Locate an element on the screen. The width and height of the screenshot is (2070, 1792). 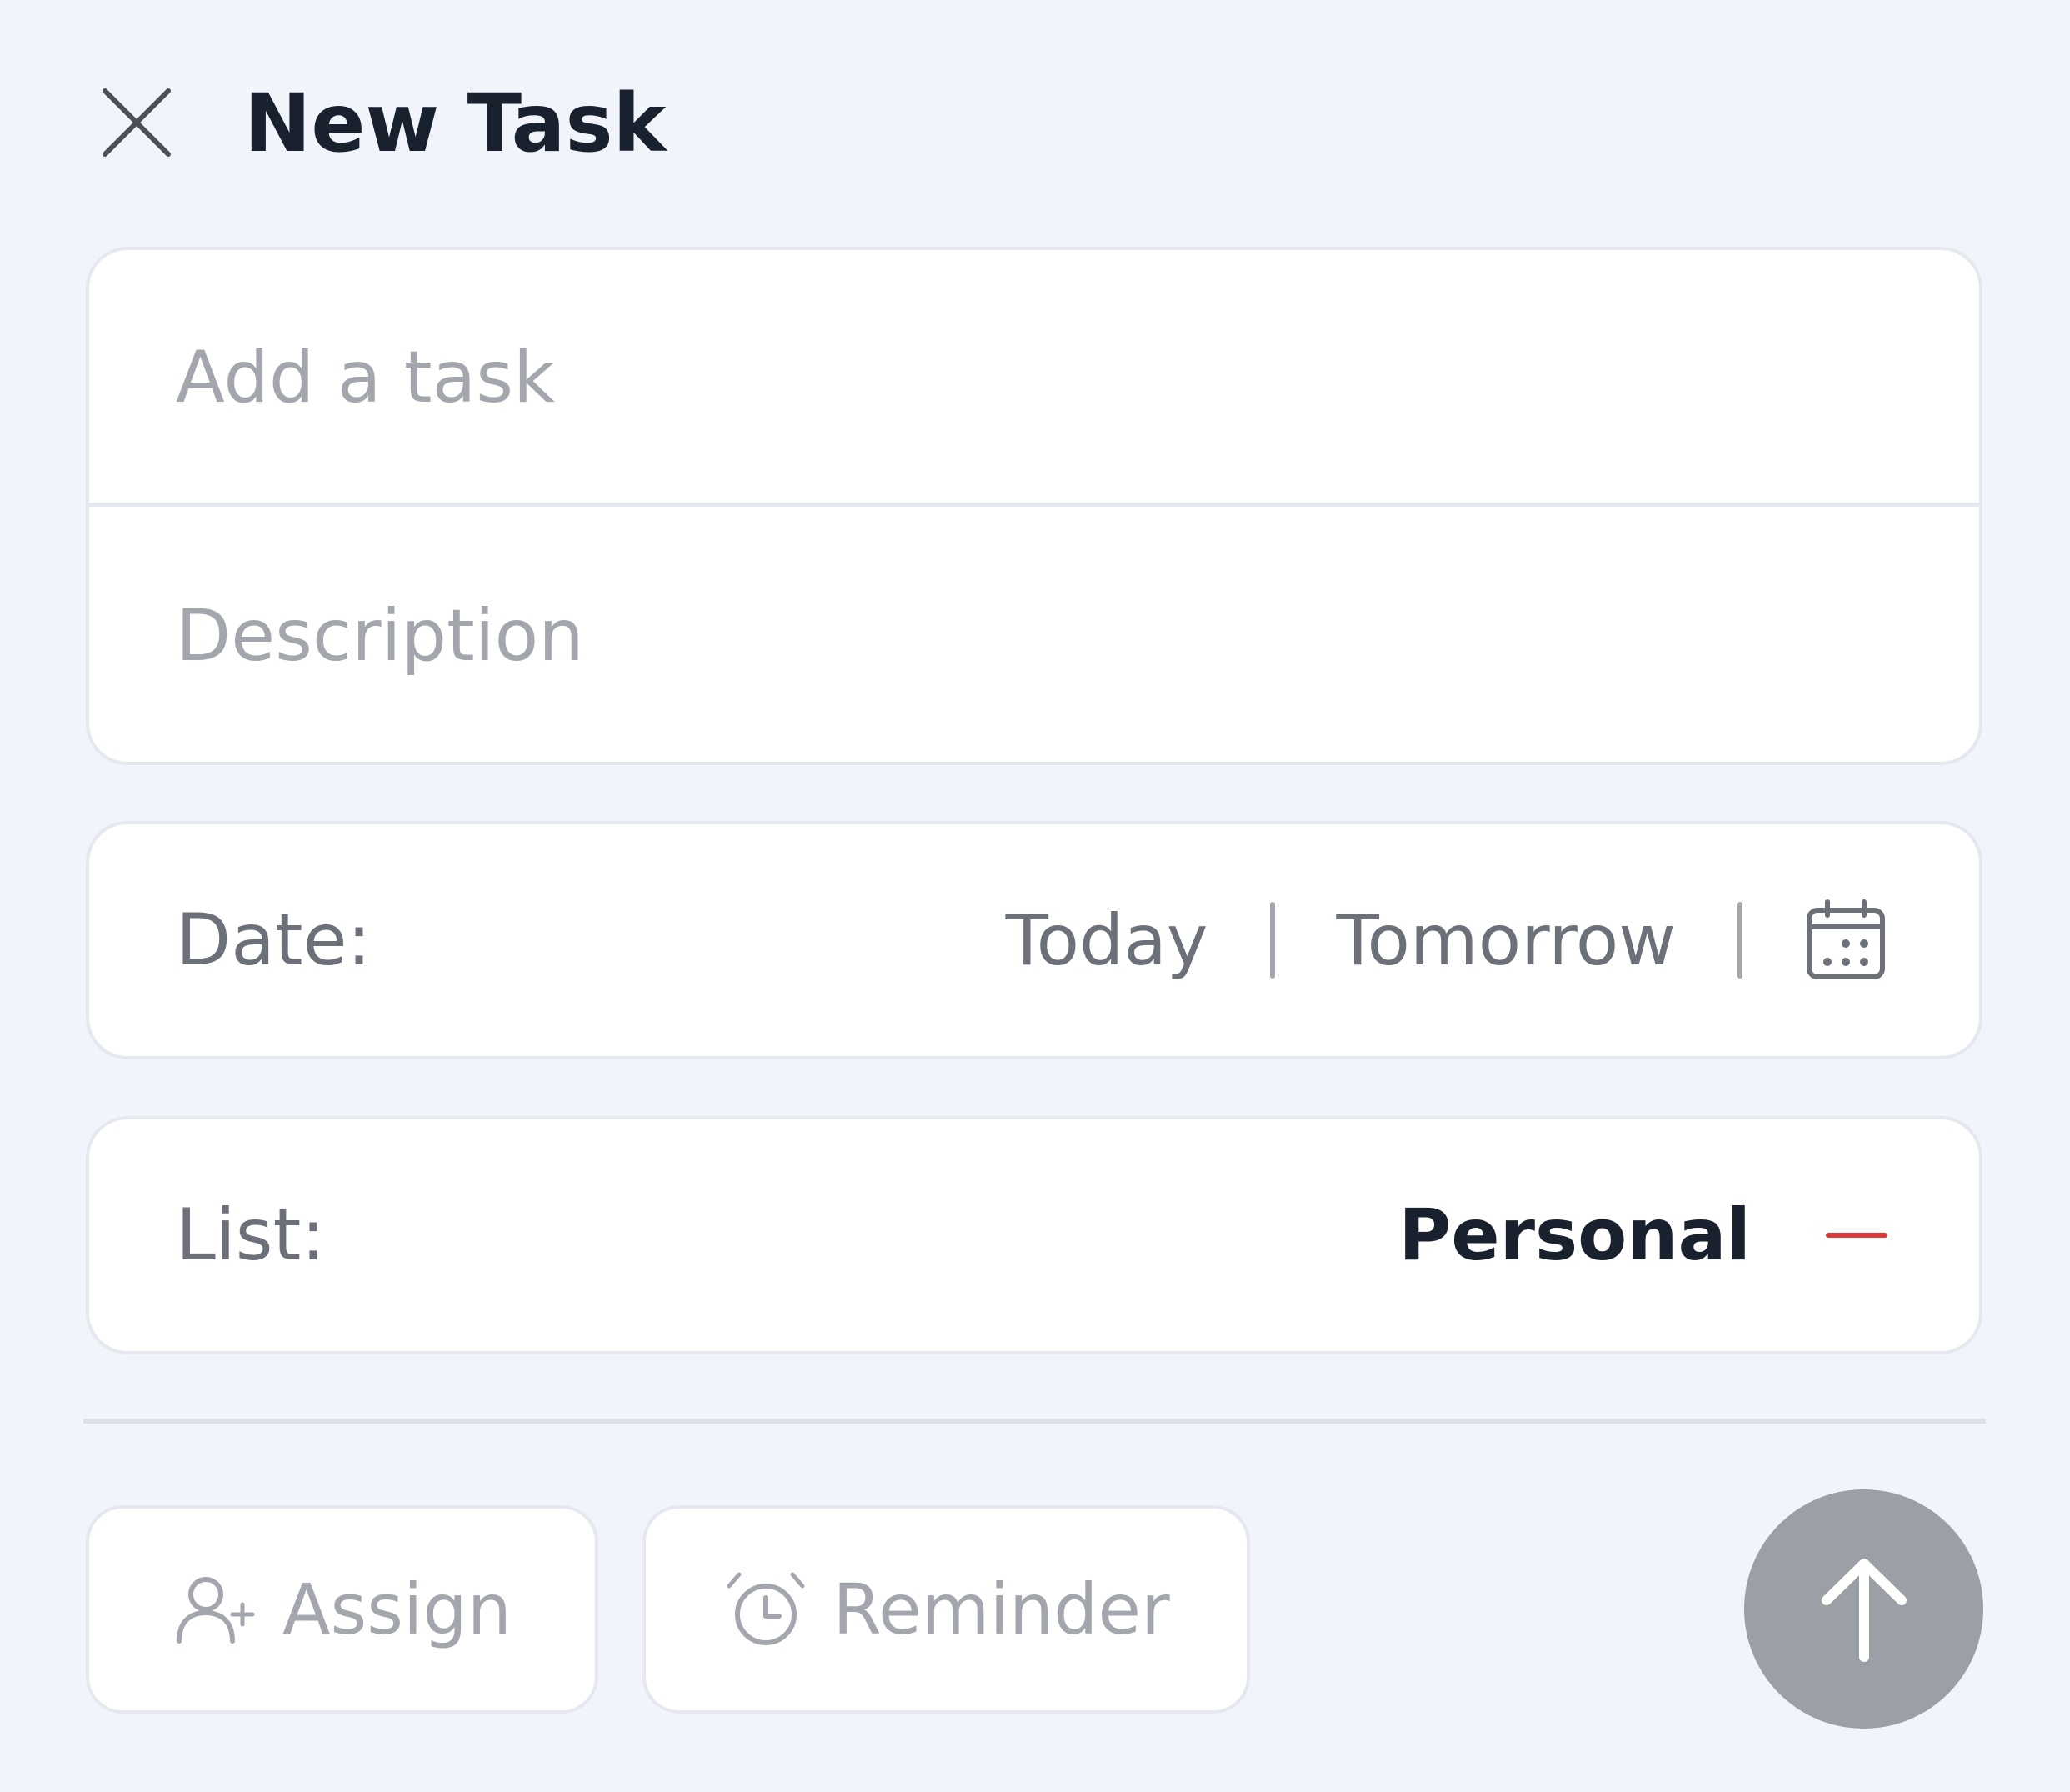
page-title: New Task is located at coordinates (456, 124).